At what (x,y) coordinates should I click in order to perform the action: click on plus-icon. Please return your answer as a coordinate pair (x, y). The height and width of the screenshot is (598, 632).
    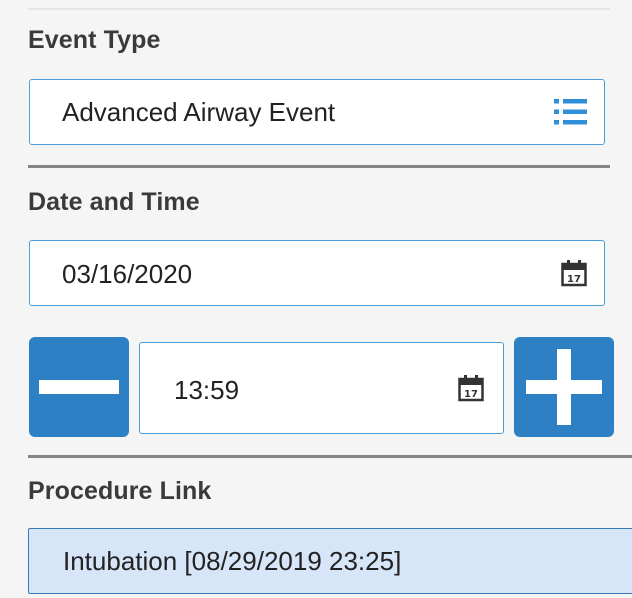
    Looking at the image, I should click on (564, 387).